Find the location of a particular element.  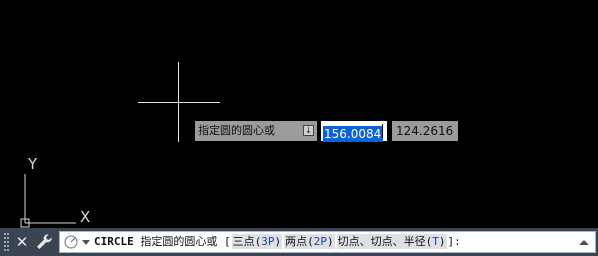

dynamic-input-x-value: 156.0084 is located at coordinates (353, 134).